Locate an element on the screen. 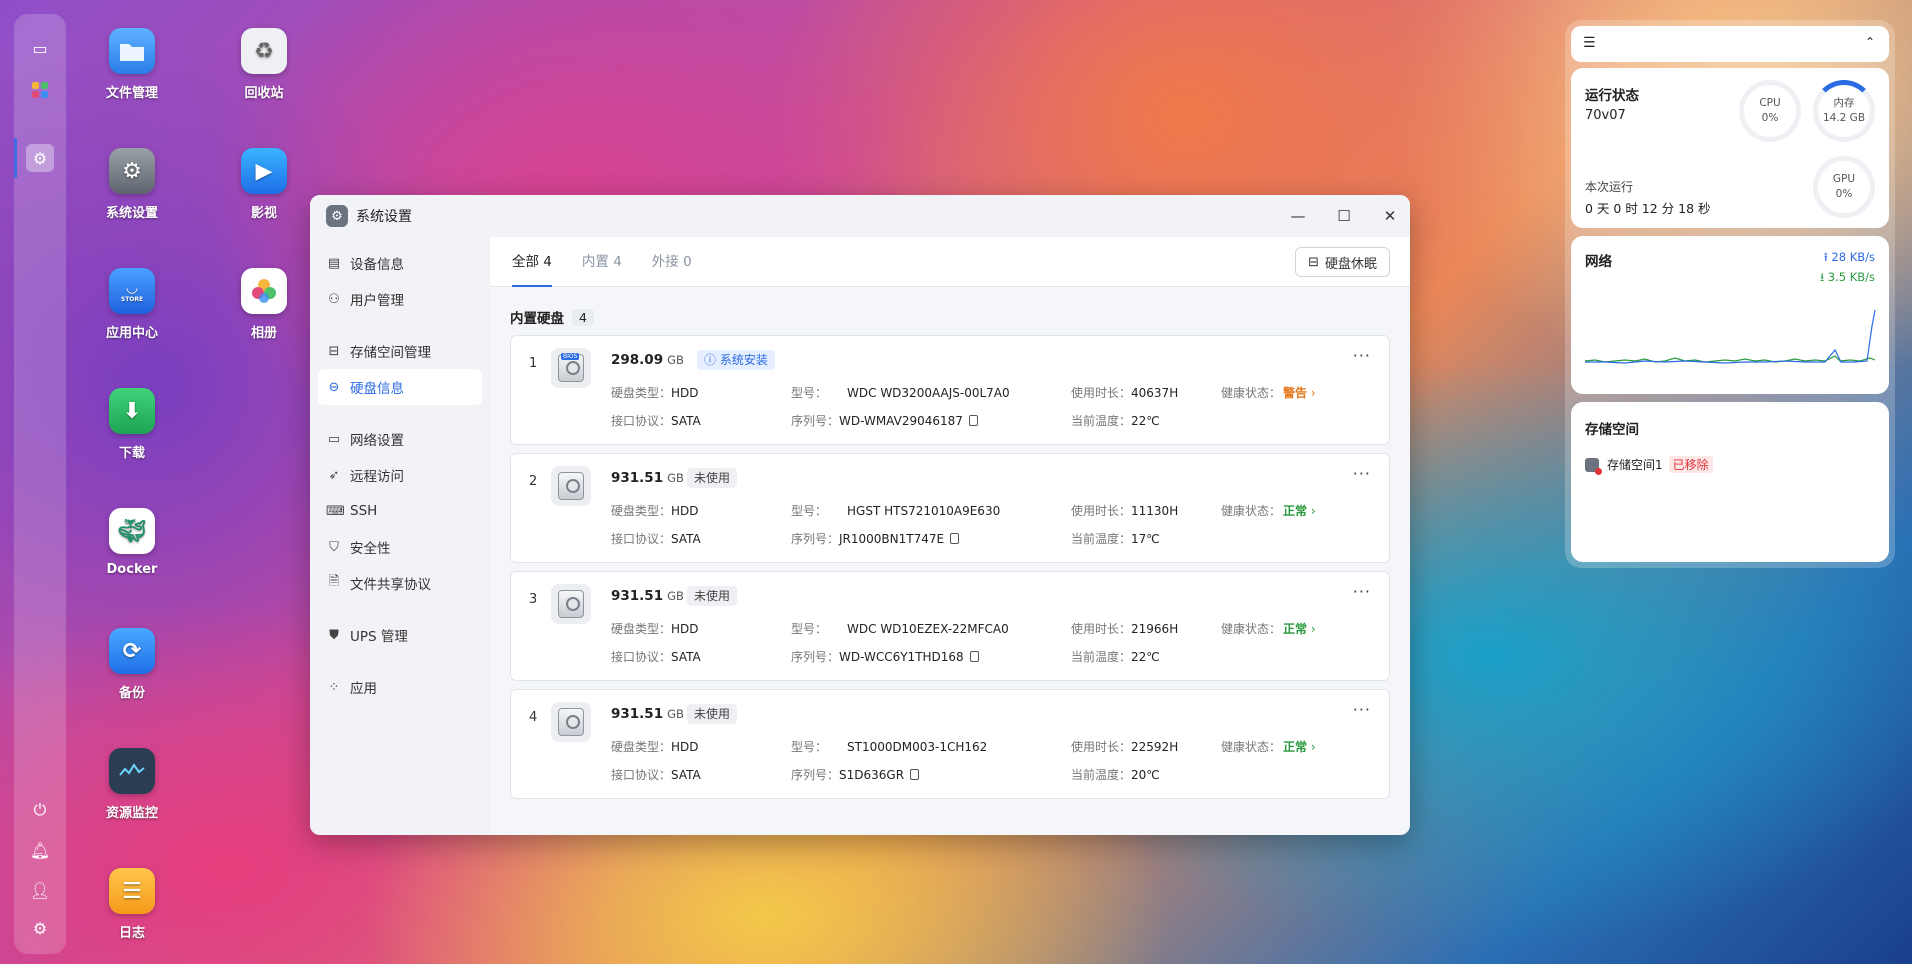 The width and height of the screenshot is (1912, 964). storage-item: 存储空间1 已移除 is located at coordinates (1649, 465).